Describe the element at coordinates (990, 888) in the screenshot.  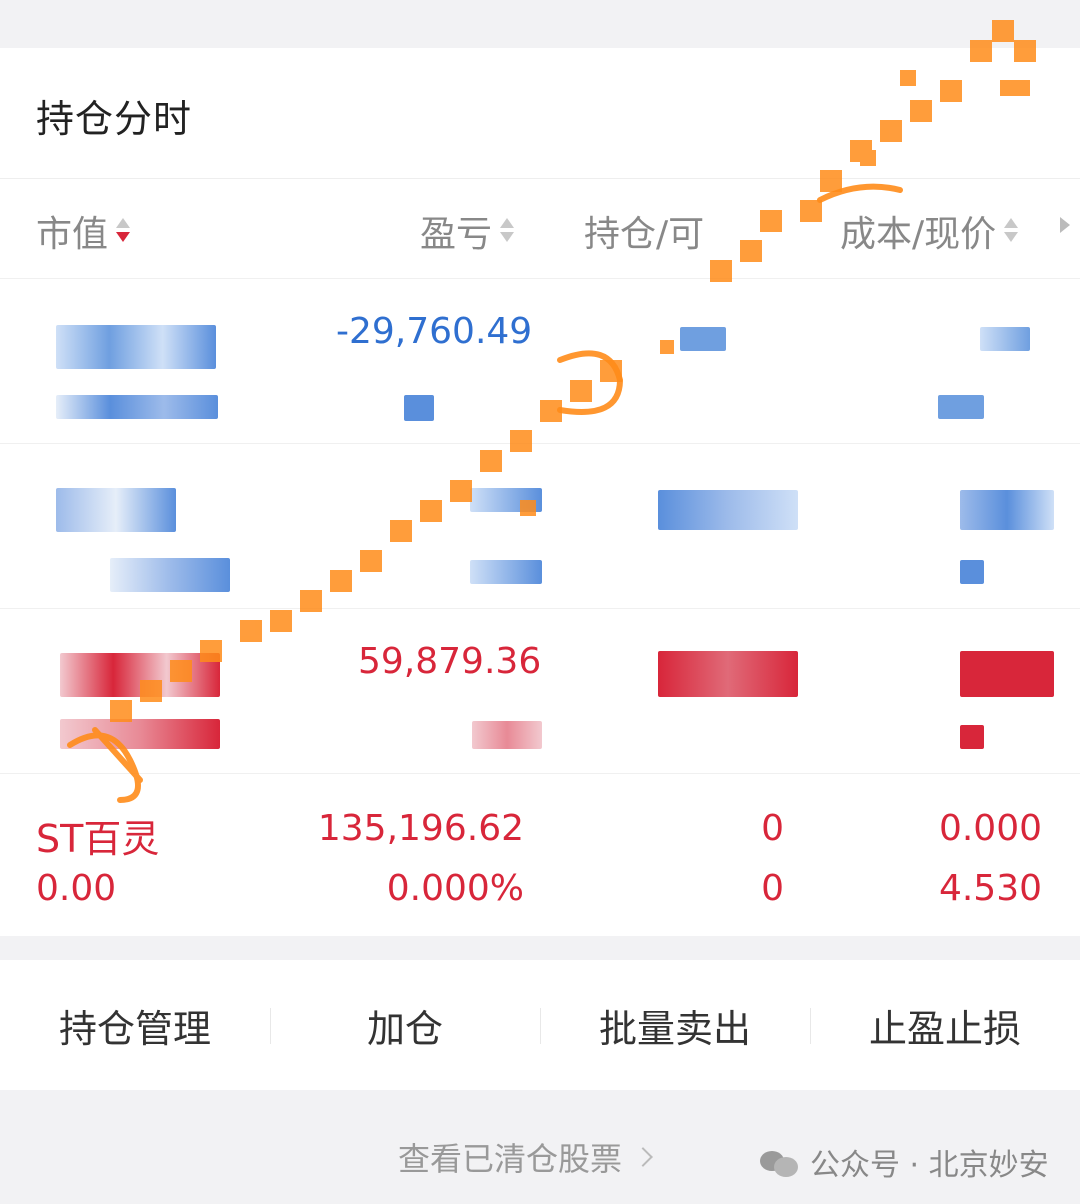
I see `current-price: 4.530` at that location.